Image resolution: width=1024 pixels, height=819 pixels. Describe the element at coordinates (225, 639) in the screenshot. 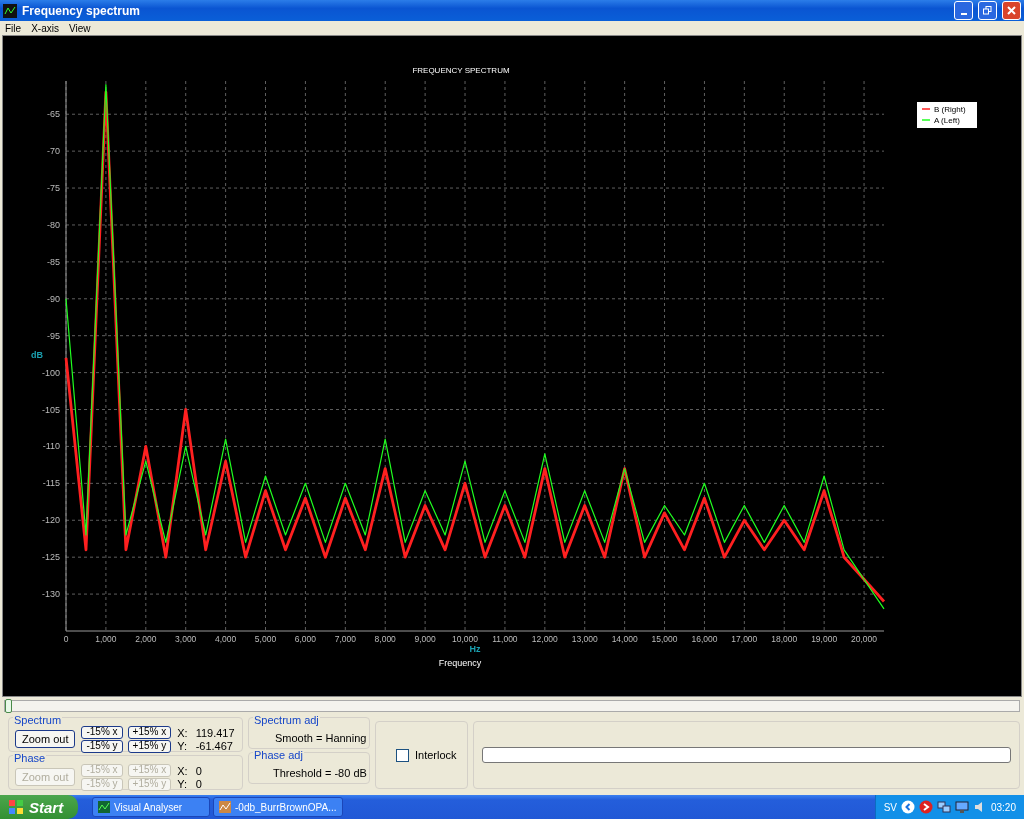

I see `x-tick-label: 4,000` at that location.